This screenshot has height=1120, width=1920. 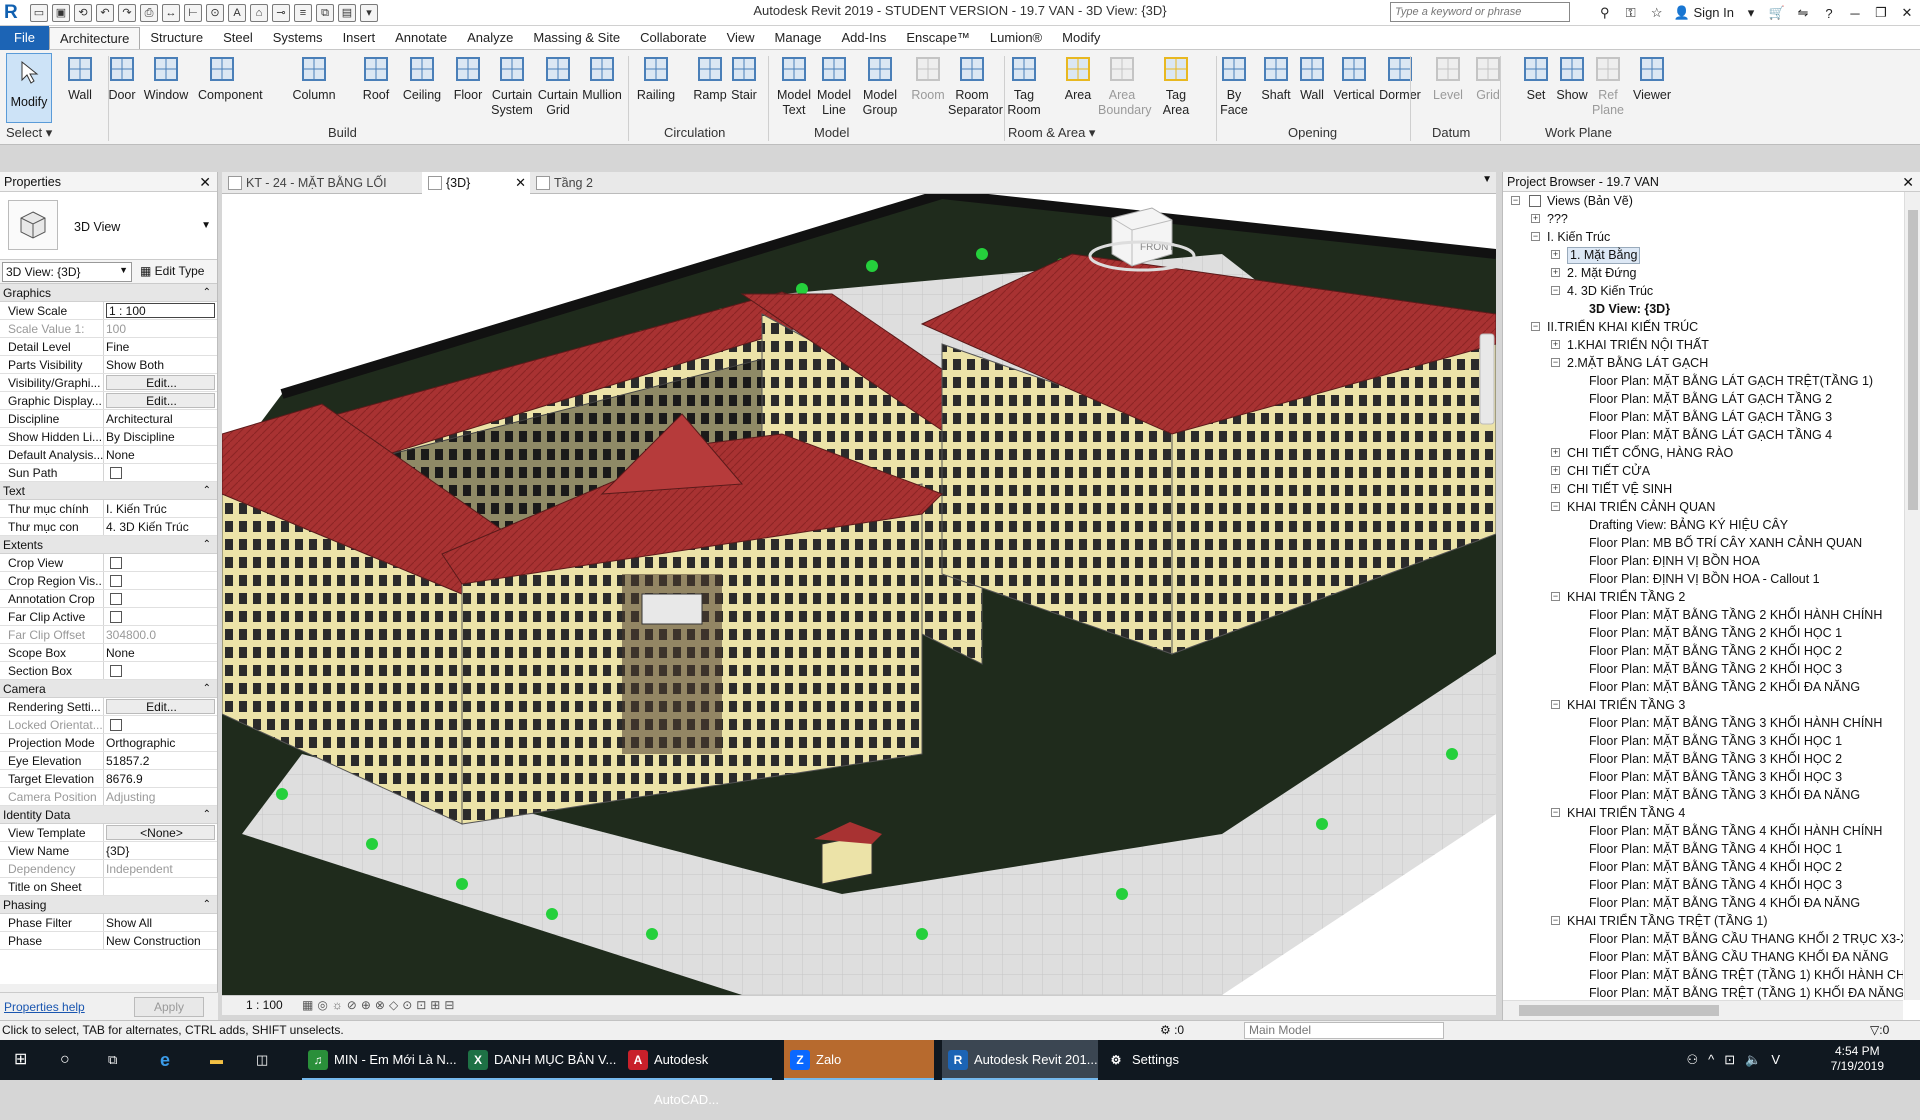 What do you see at coordinates (298, 38) in the screenshot?
I see `tab-systems: Systems` at bounding box center [298, 38].